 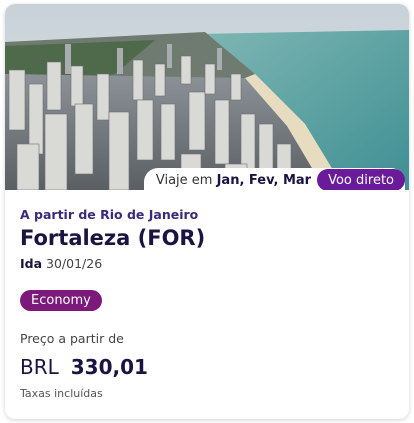 I want to click on hero-info-bar: Viaje em Jan, Fev, Mar Voo direto, so click(x=274, y=179).